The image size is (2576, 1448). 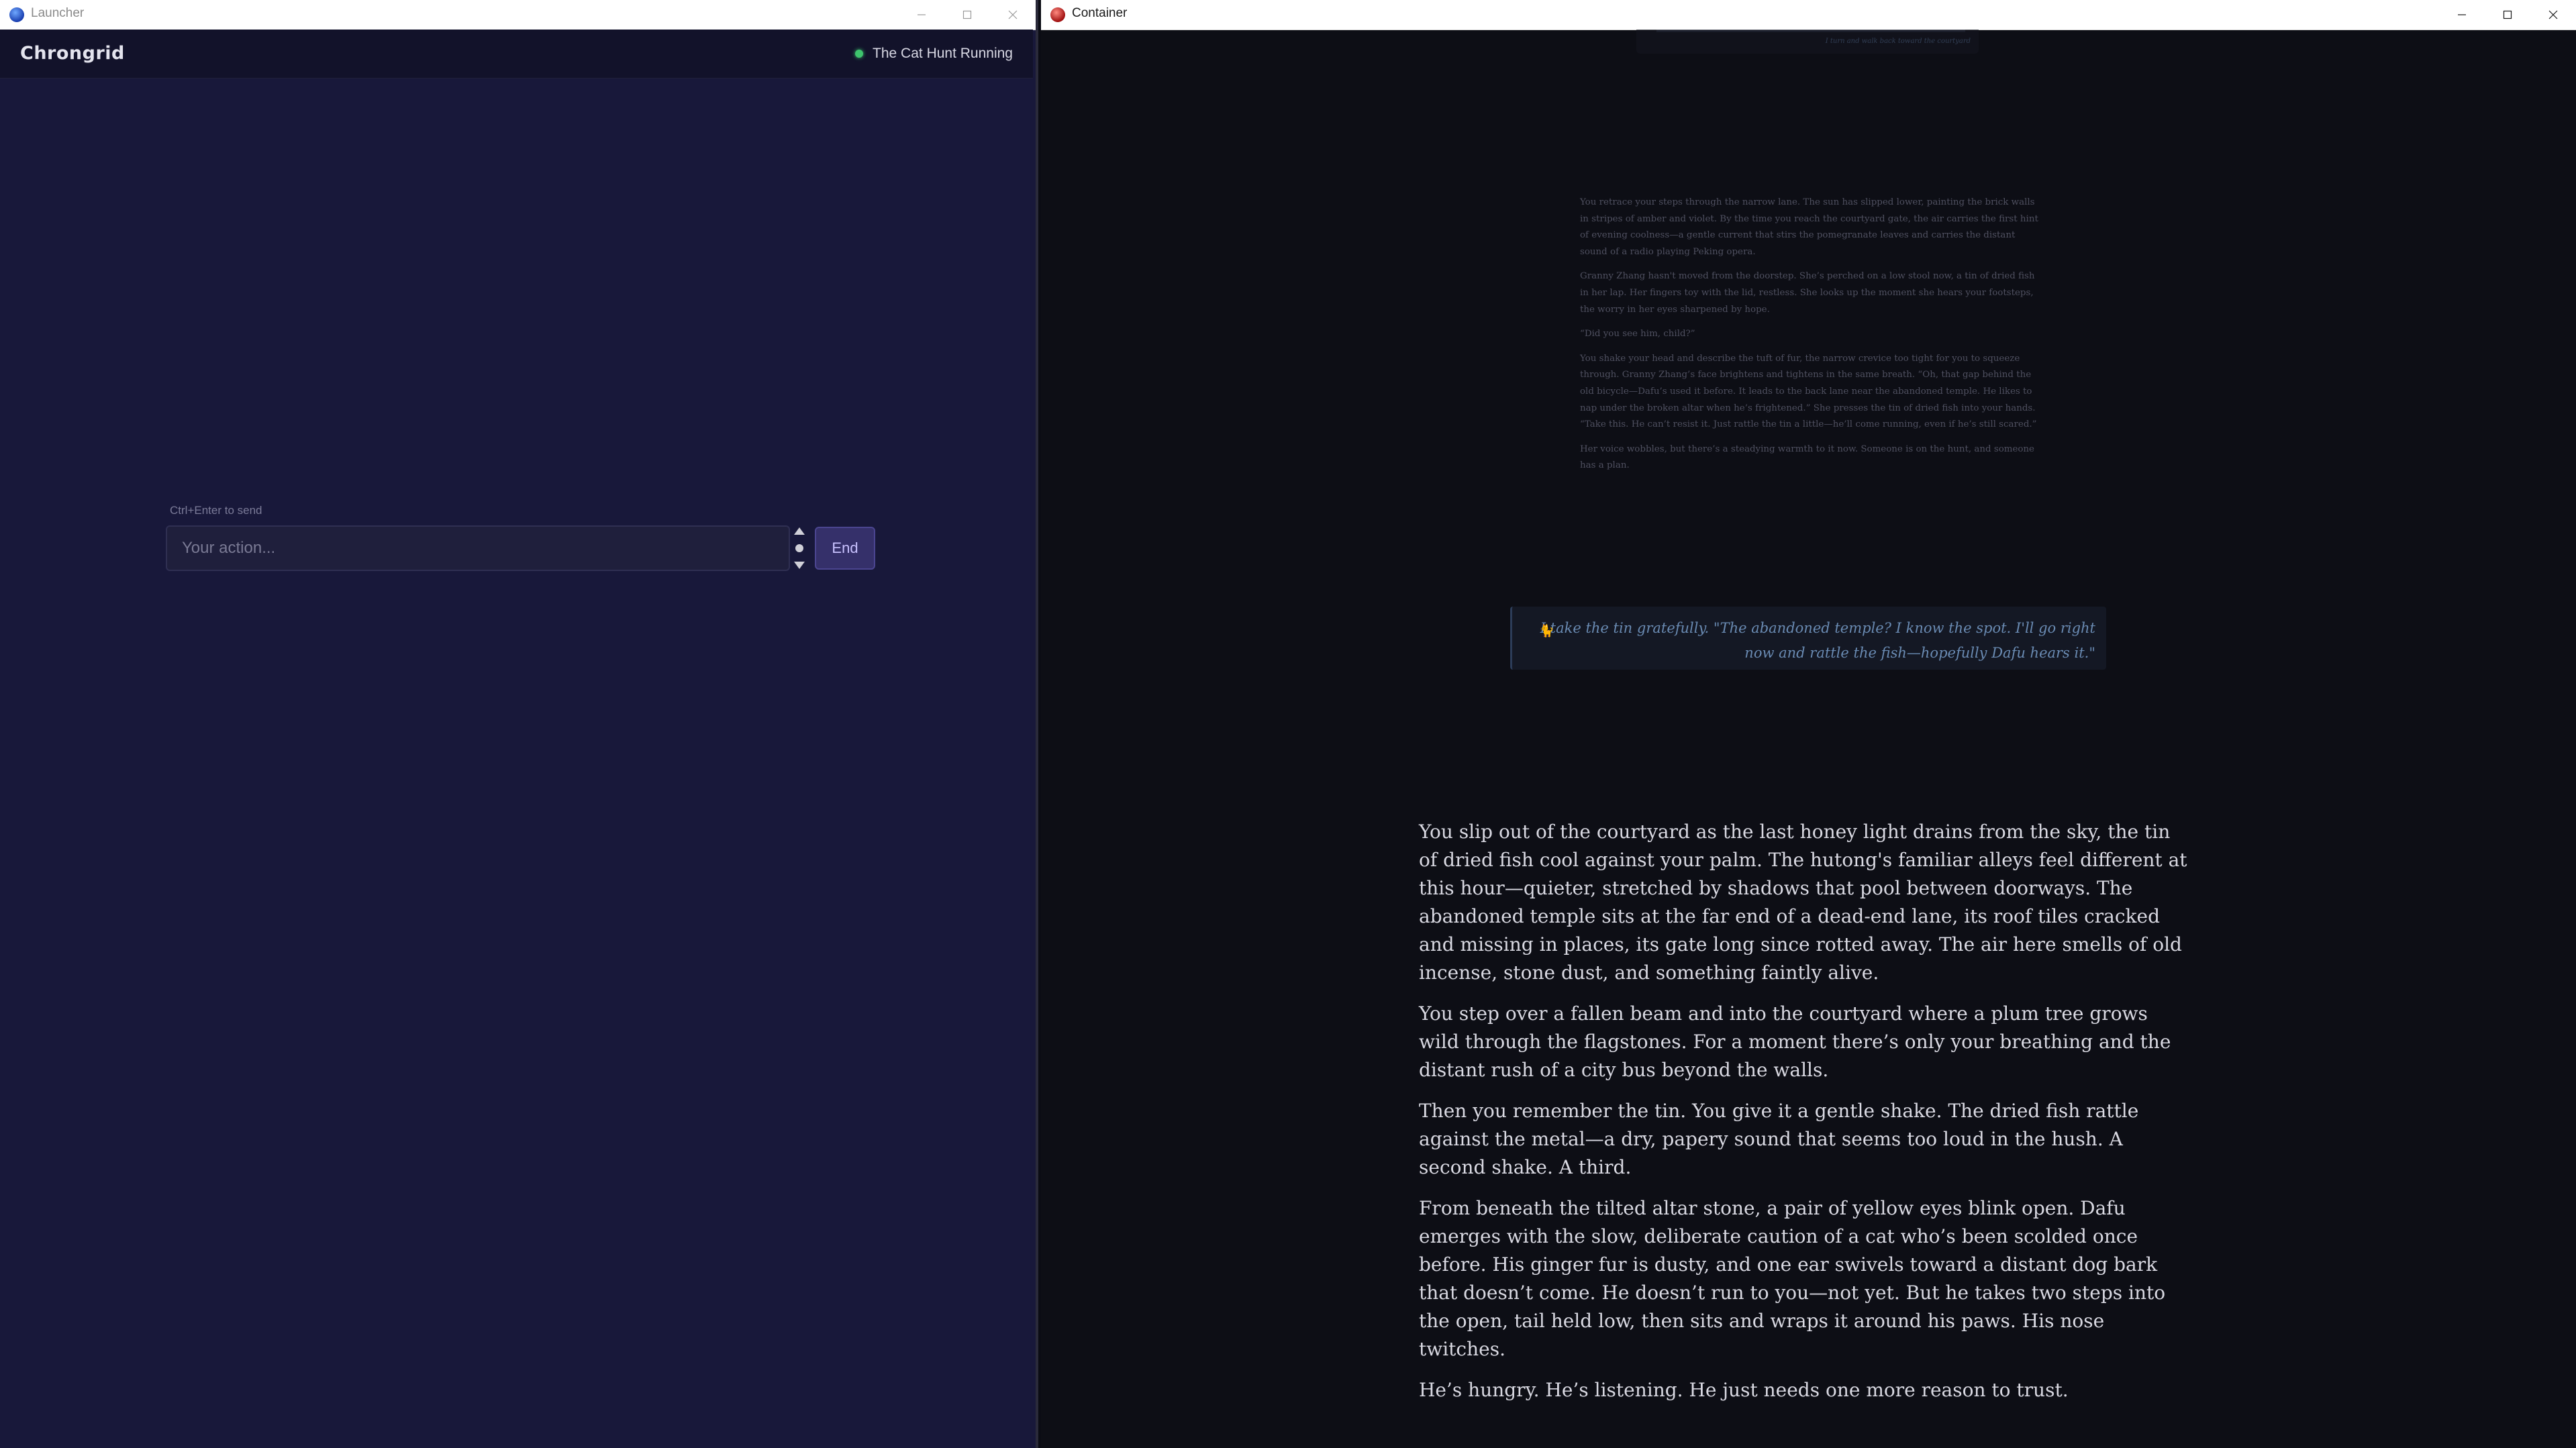 I want to click on app-brand: Chrongrid, so click(x=72, y=53).